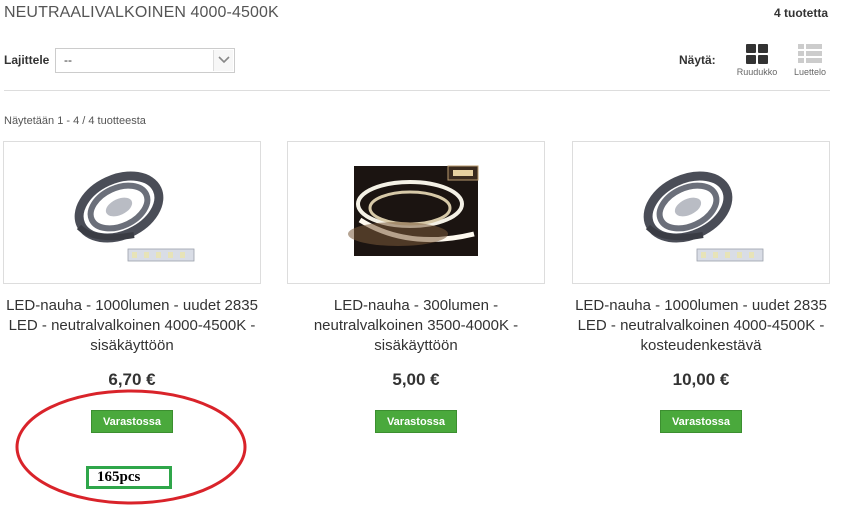 This screenshot has width=846, height=507. I want to click on view-grid-button: Ruudukko, so click(757, 60).